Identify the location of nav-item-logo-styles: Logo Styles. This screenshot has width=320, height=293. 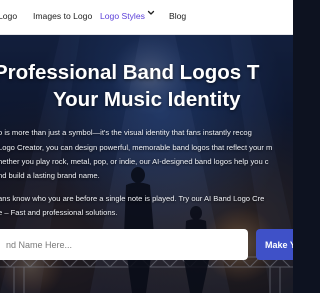
(122, 16).